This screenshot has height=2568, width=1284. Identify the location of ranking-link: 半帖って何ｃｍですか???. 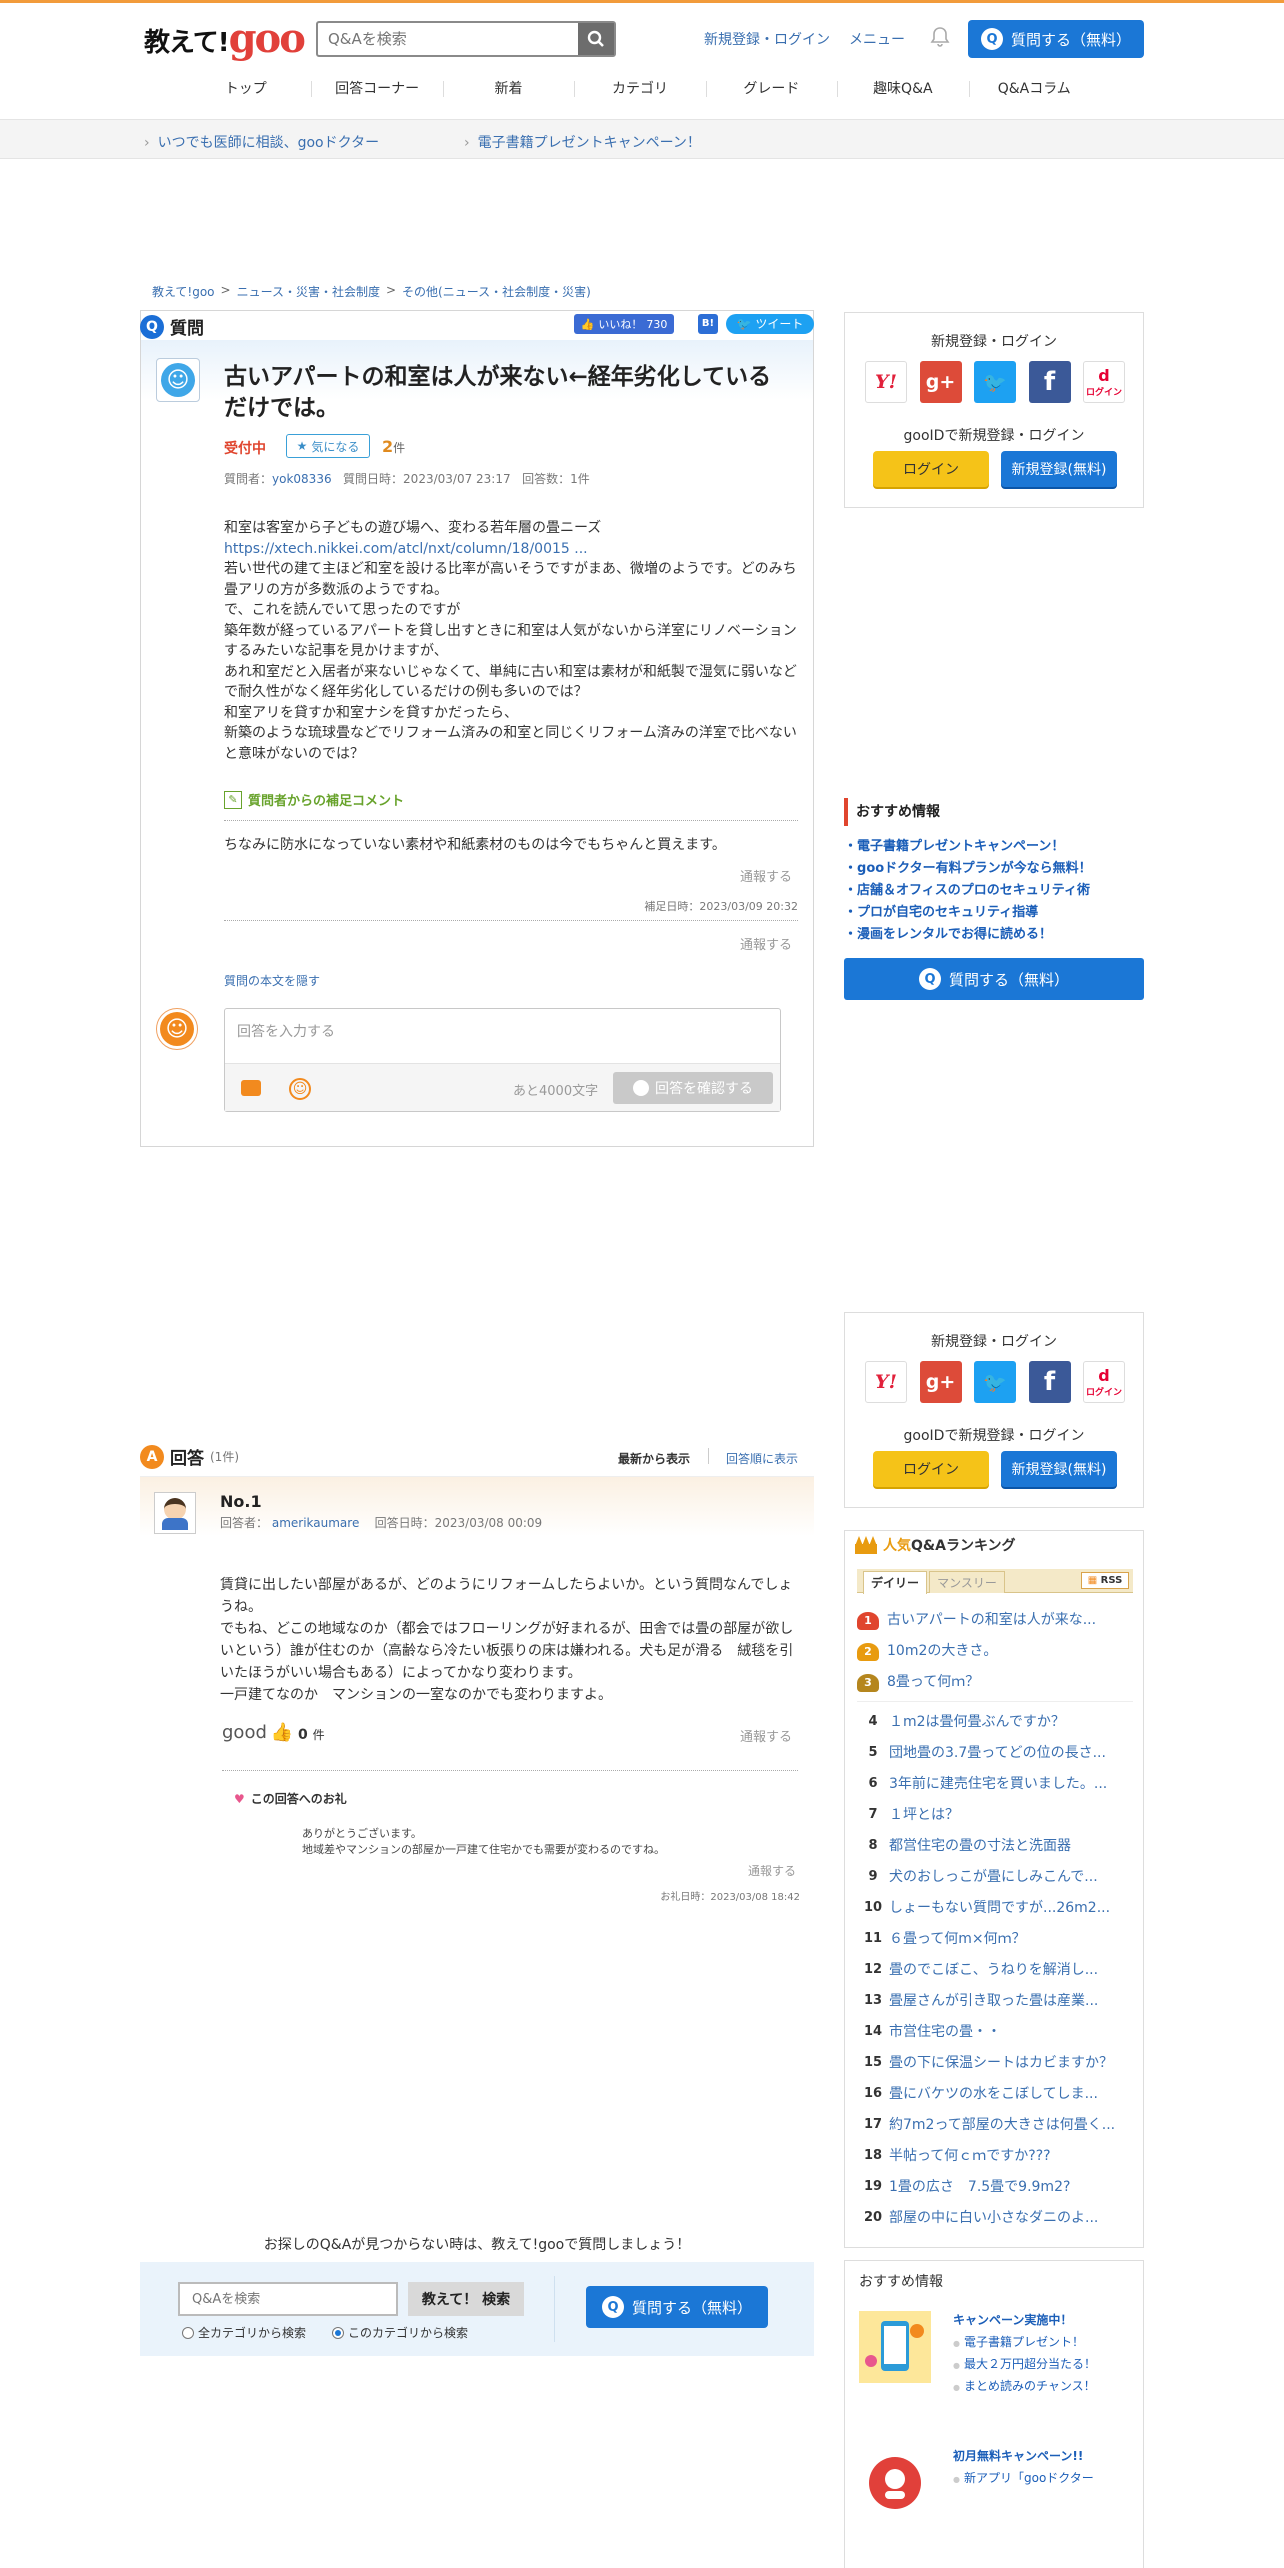
(970, 2155).